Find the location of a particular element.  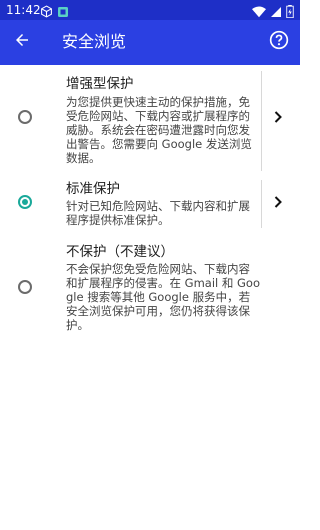

app-bar: 安全浏览 is located at coordinates (150, 42).